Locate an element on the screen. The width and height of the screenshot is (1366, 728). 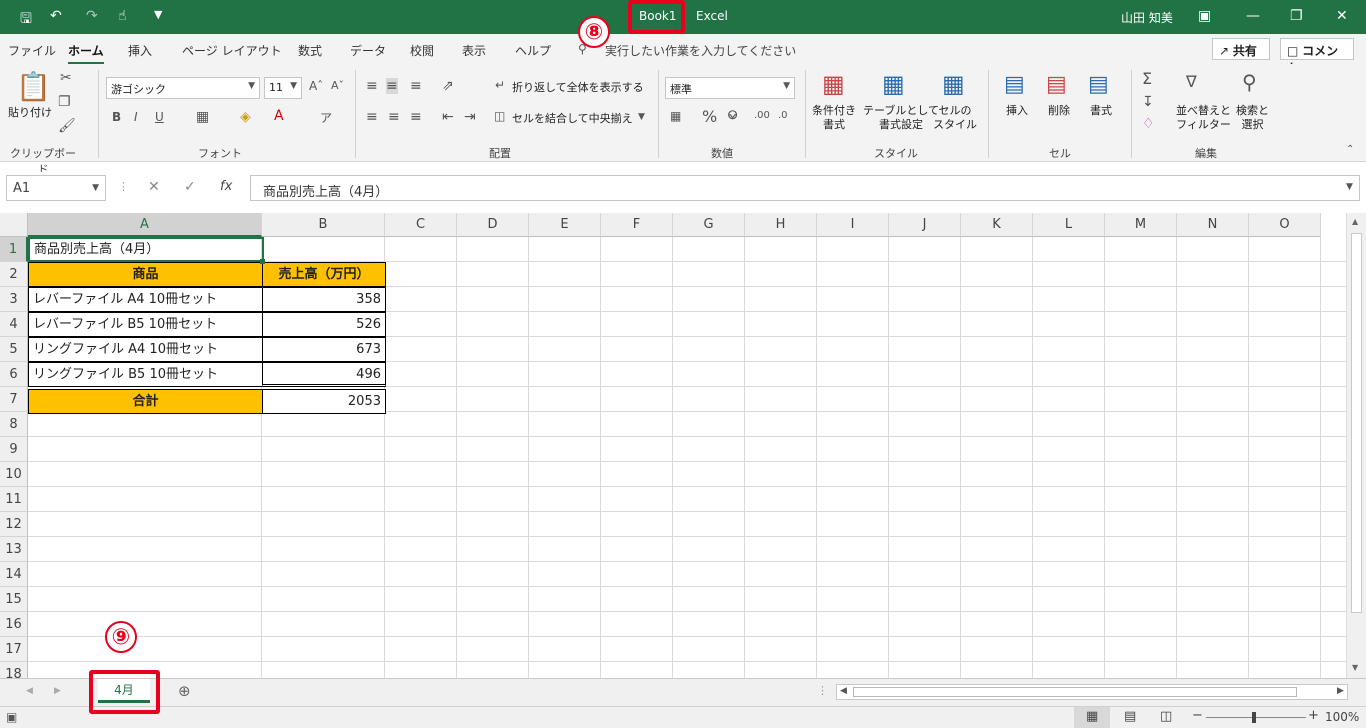
autosum-icon: Σ is located at coordinates (1147, 78).